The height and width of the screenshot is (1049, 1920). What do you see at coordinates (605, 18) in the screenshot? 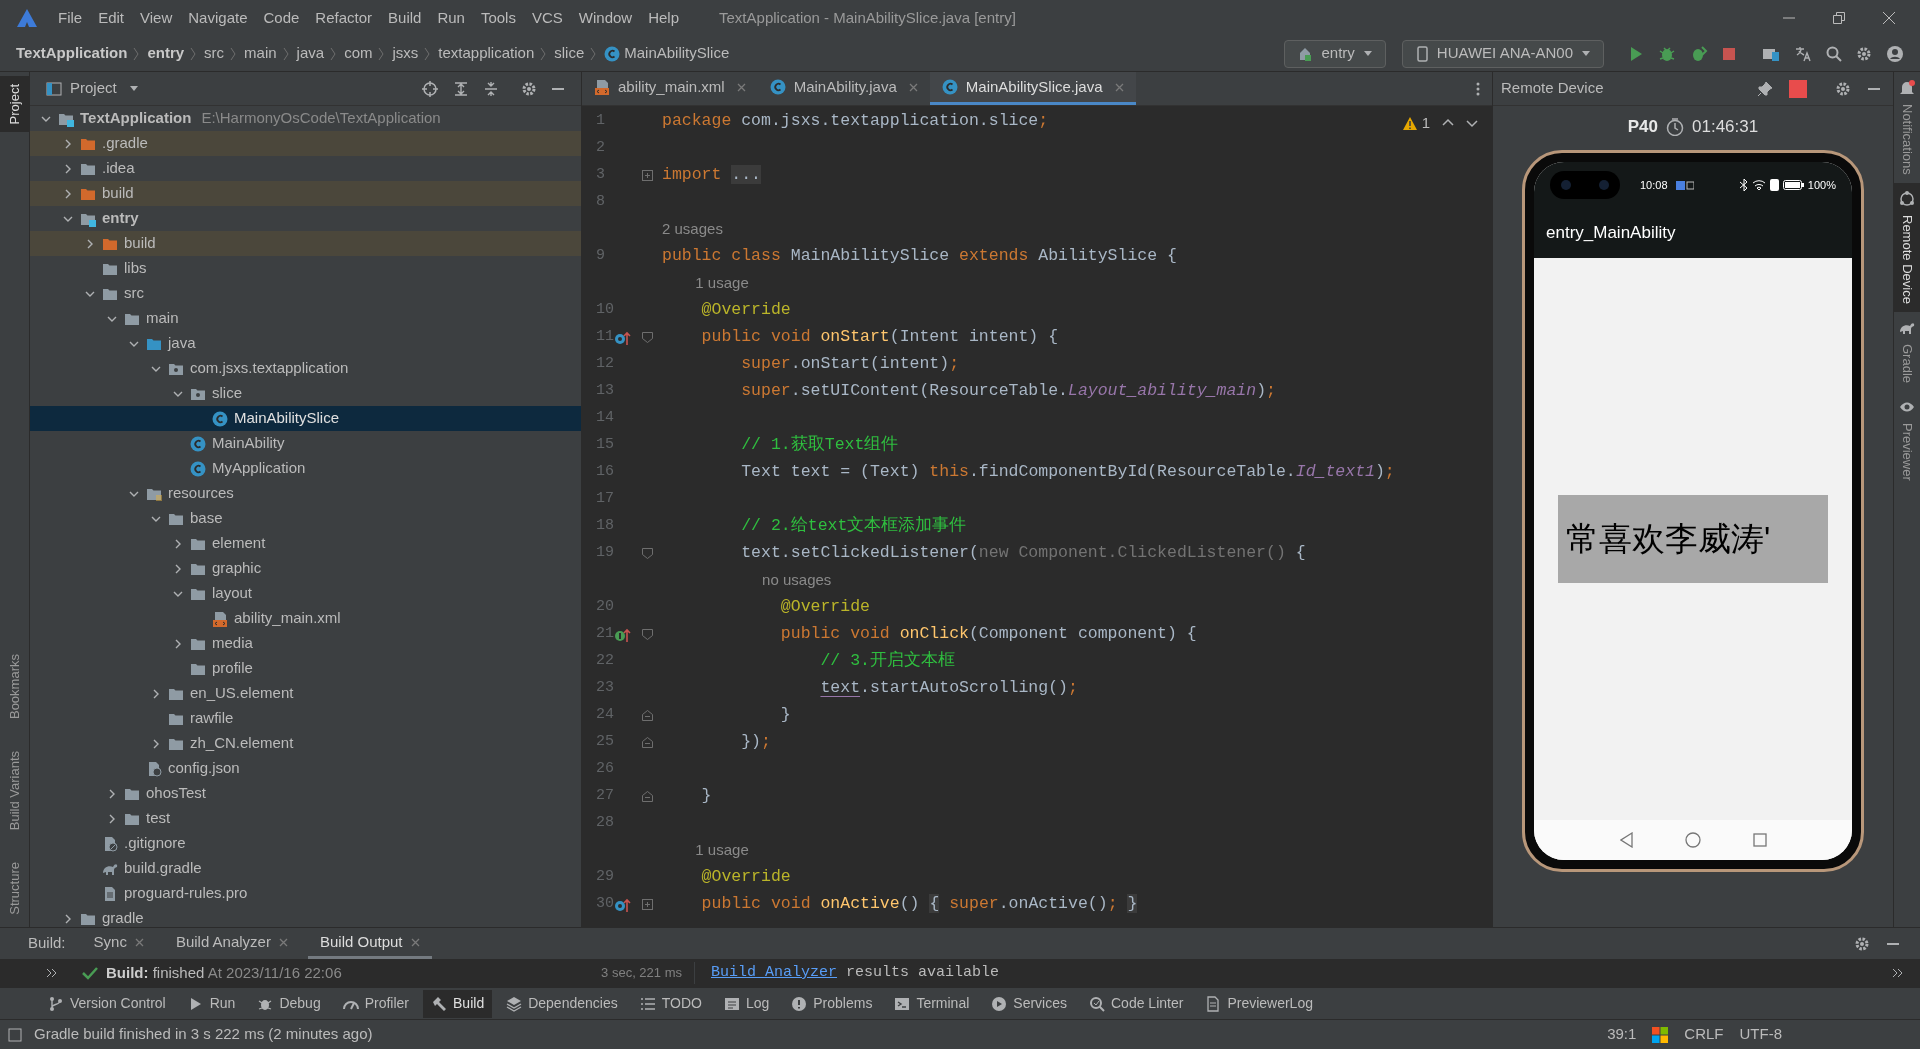
I see `menu-item: Window` at bounding box center [605, 18].